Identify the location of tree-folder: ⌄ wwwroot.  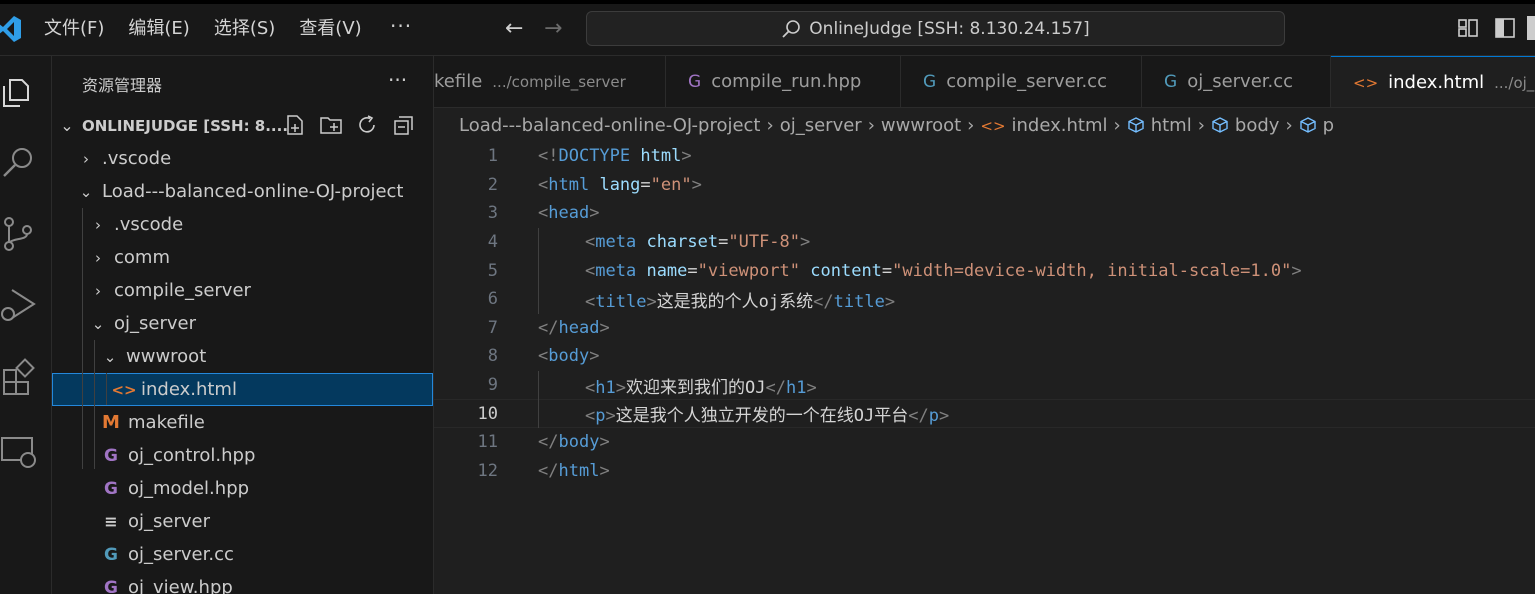
(242, 356).